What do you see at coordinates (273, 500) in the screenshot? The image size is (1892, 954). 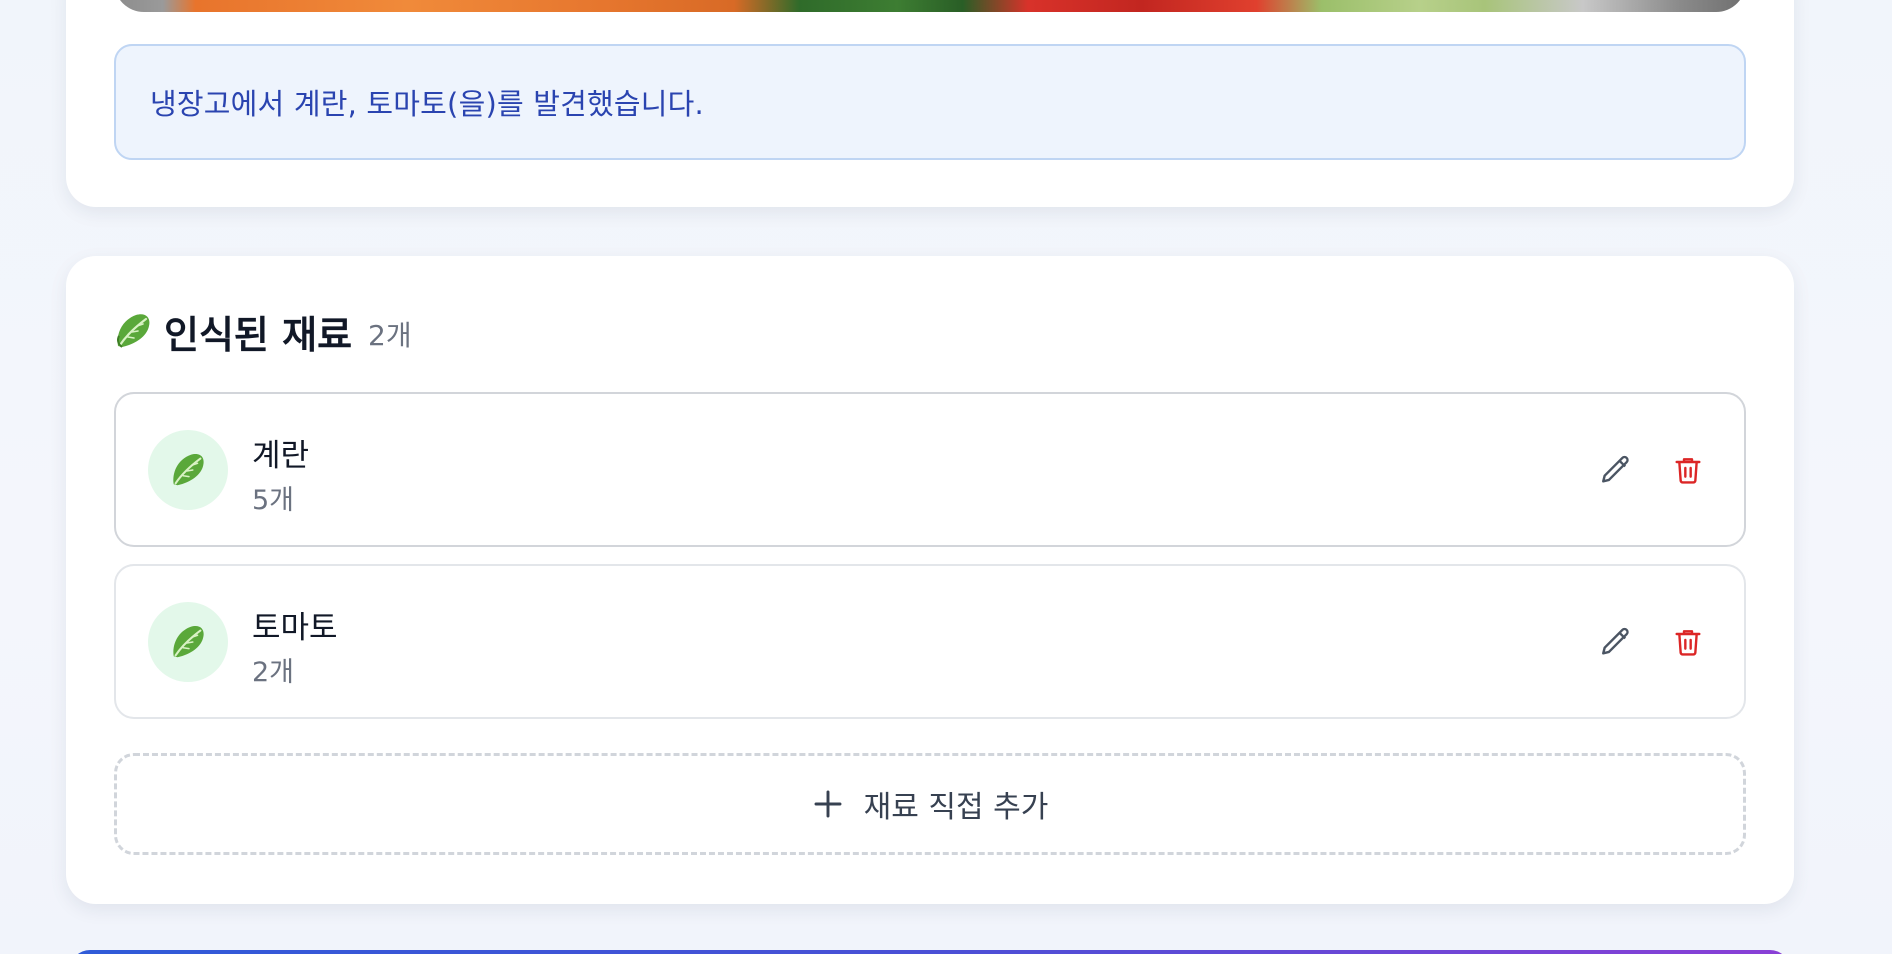 I see `ingredient-quantity: 5개` at bounding box center [273, 500].